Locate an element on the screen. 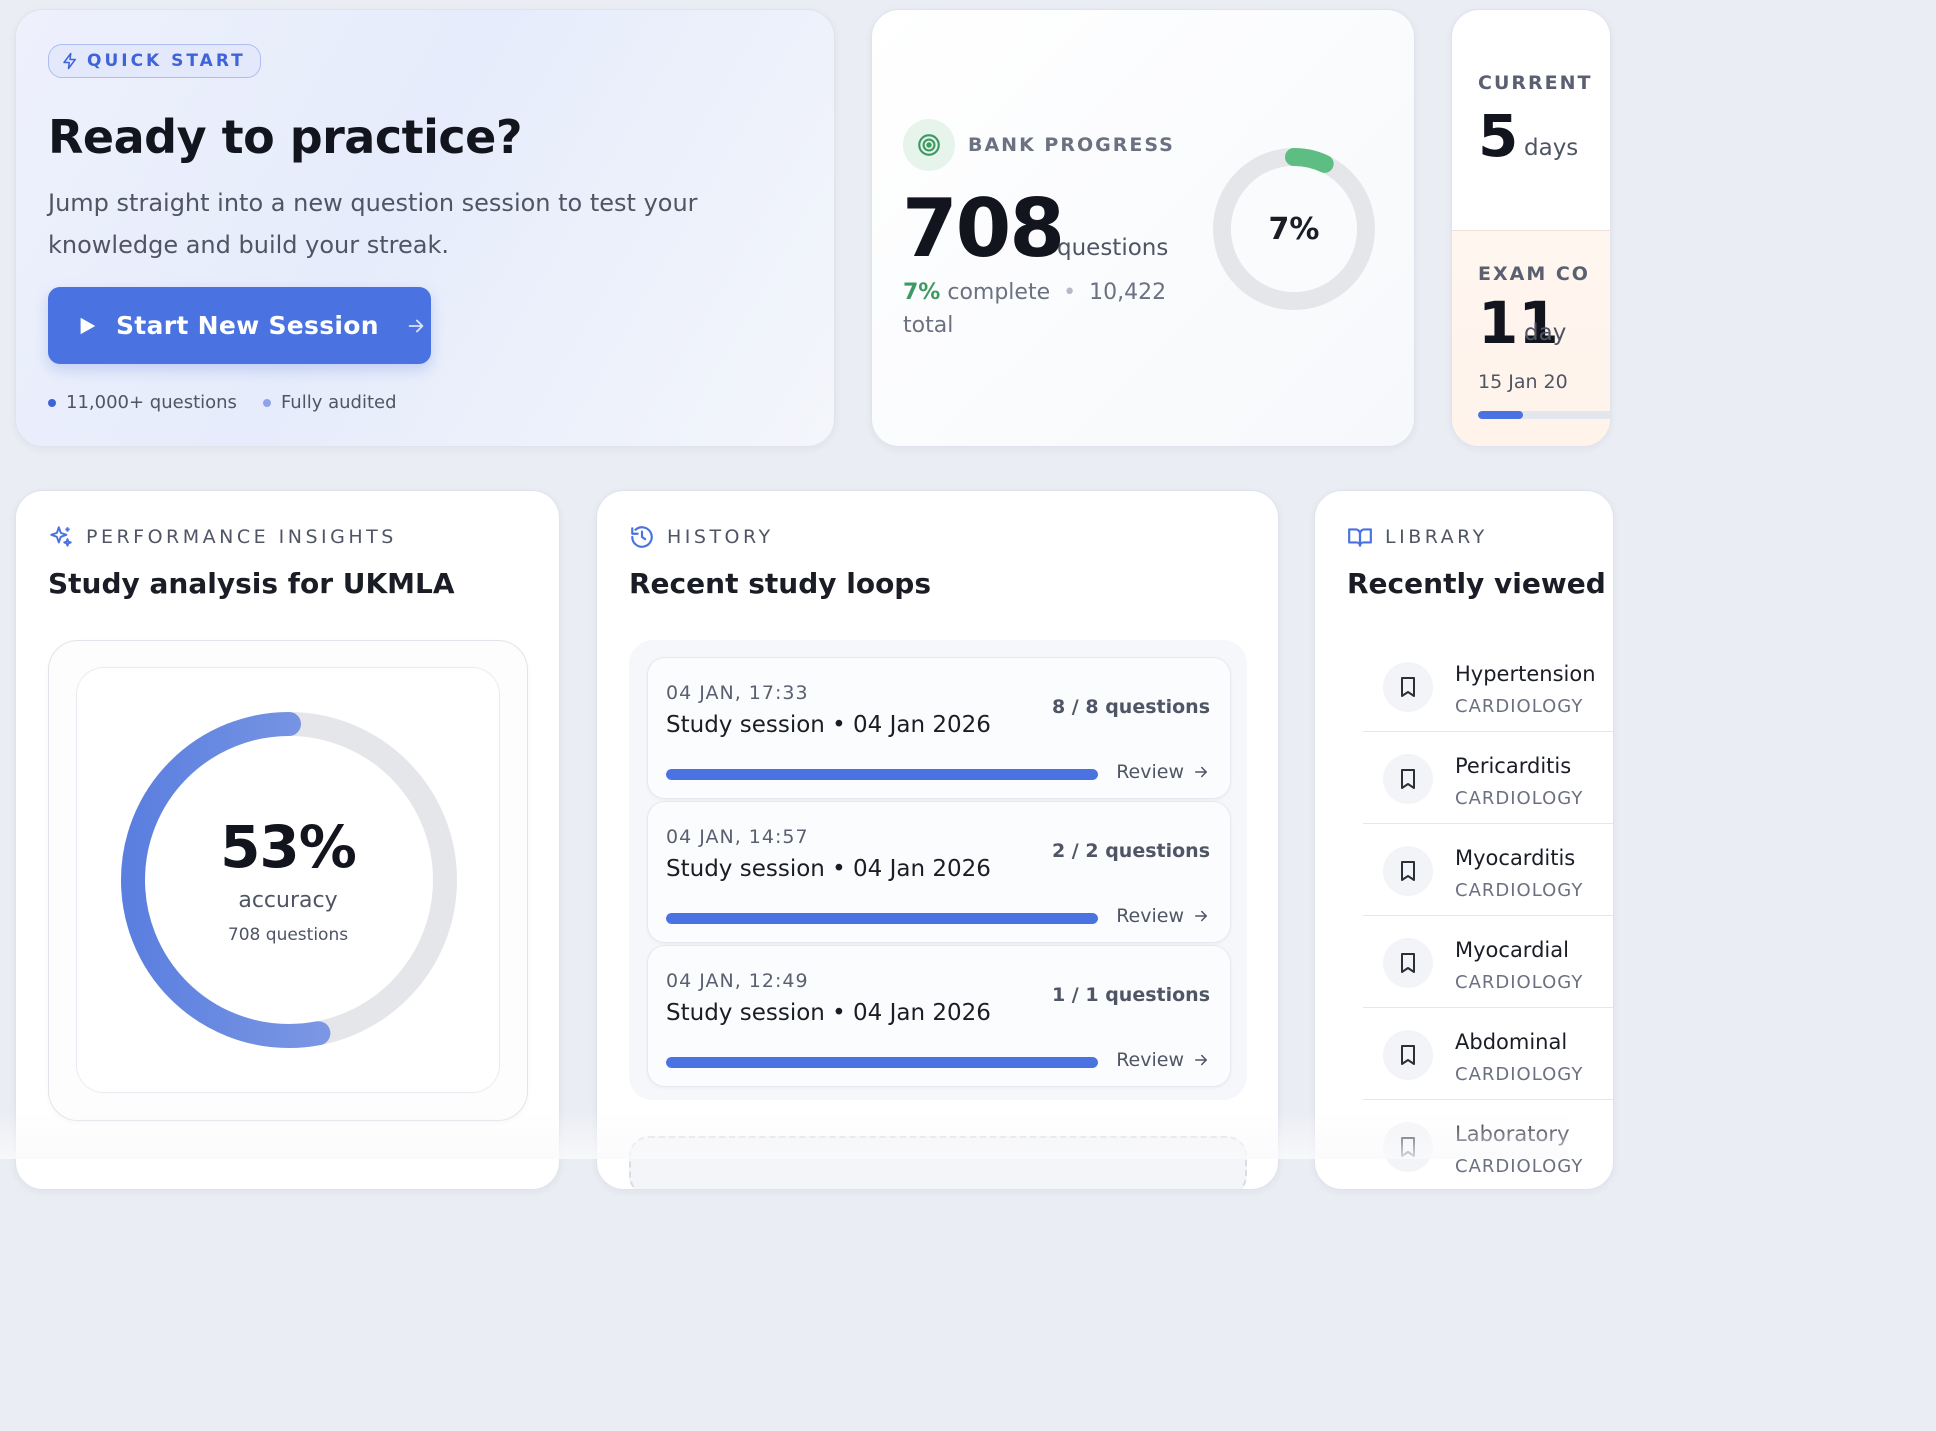 The width and height of the screenshot is (1936, 1431). library-header-label: LIBRARY is located at coordinates (1436, 537).